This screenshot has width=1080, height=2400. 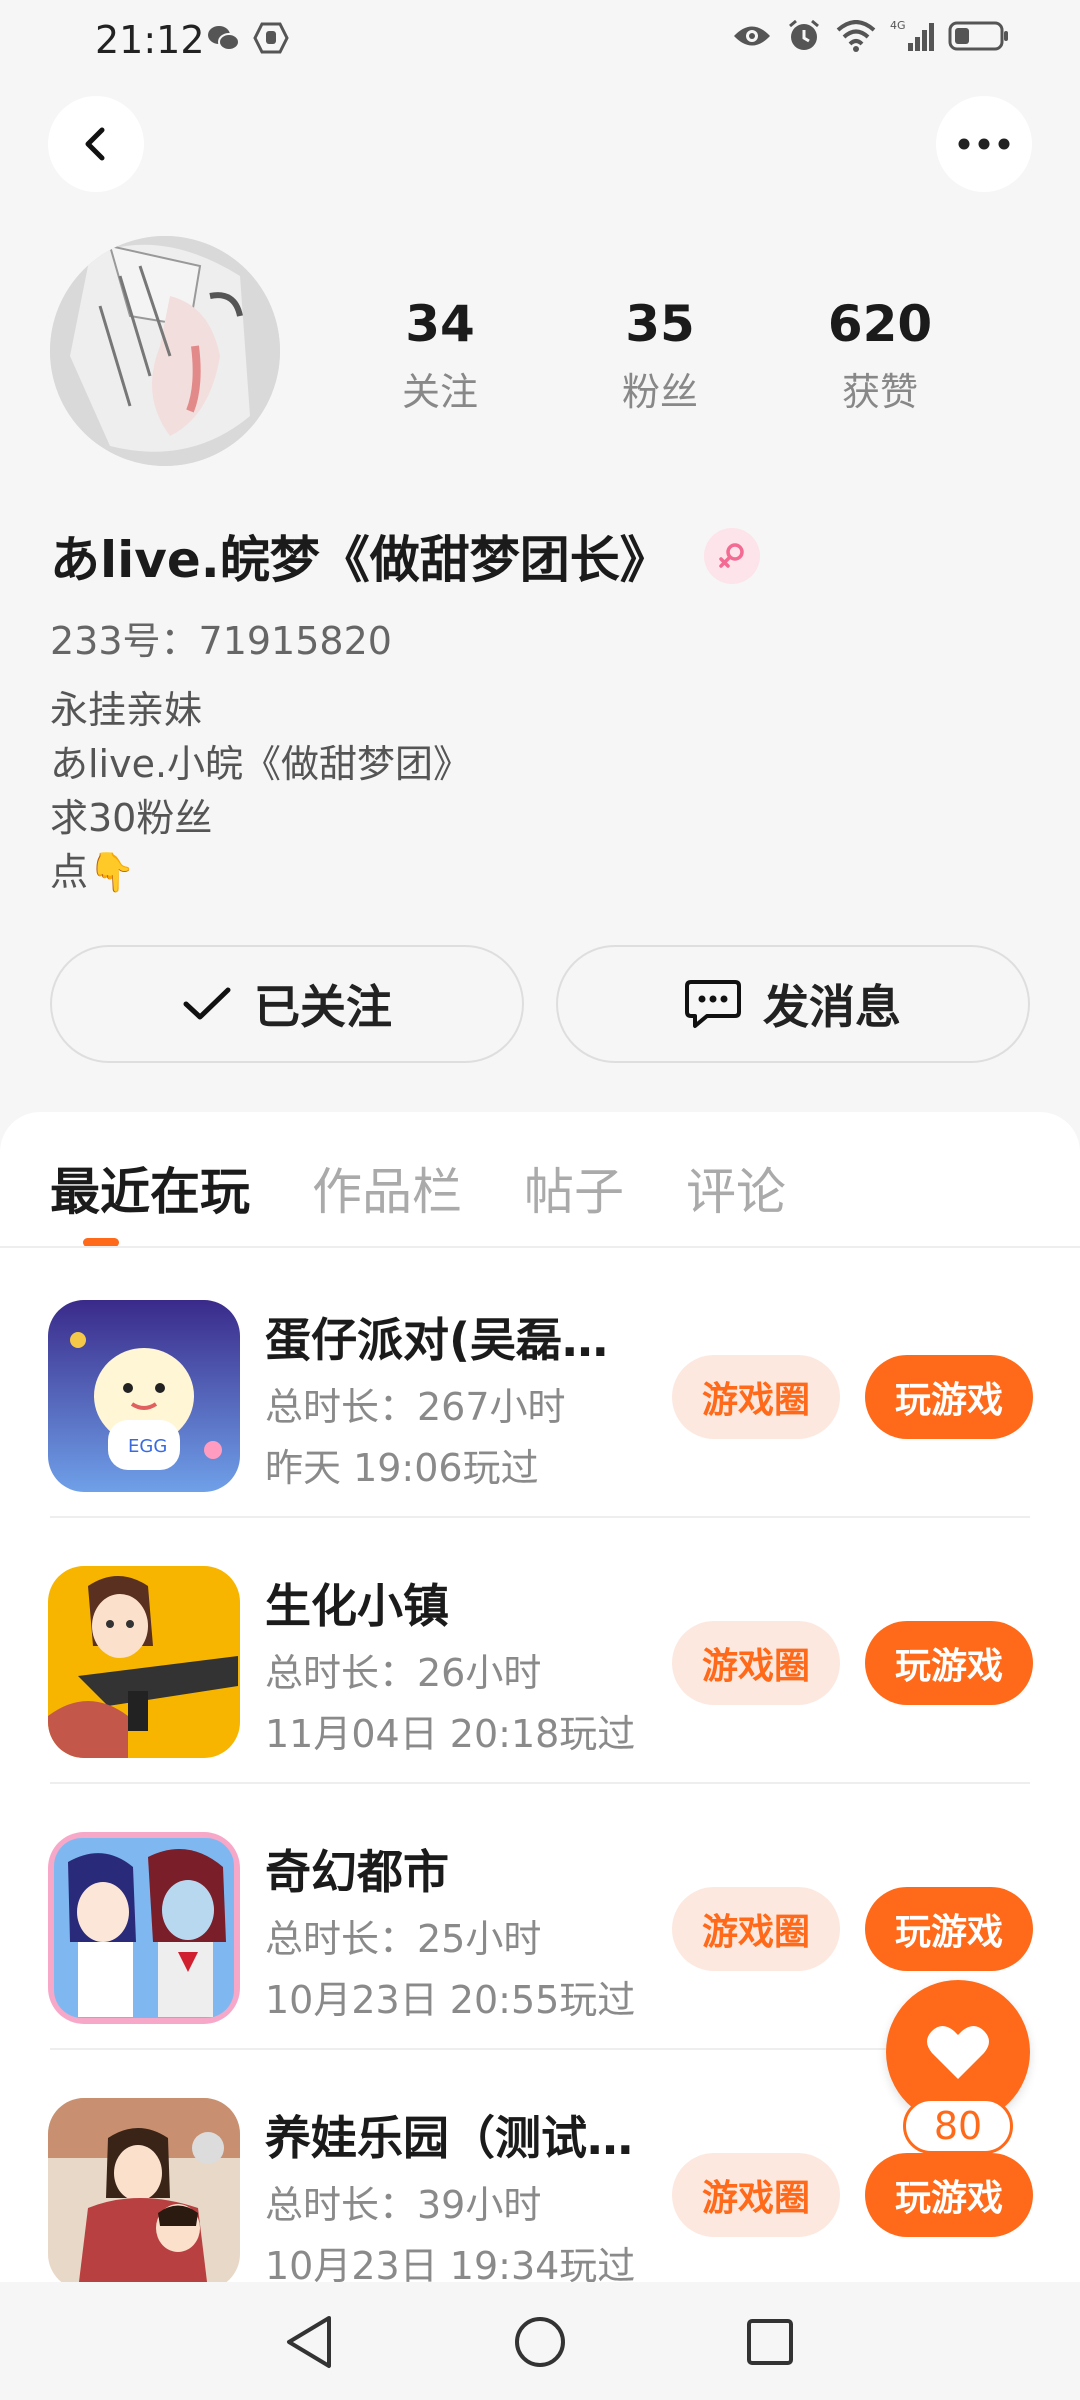 What do you see at coordinates (207, 1003) in the screenshot?
I see `check-icon` at bounding box center [207, 1003].